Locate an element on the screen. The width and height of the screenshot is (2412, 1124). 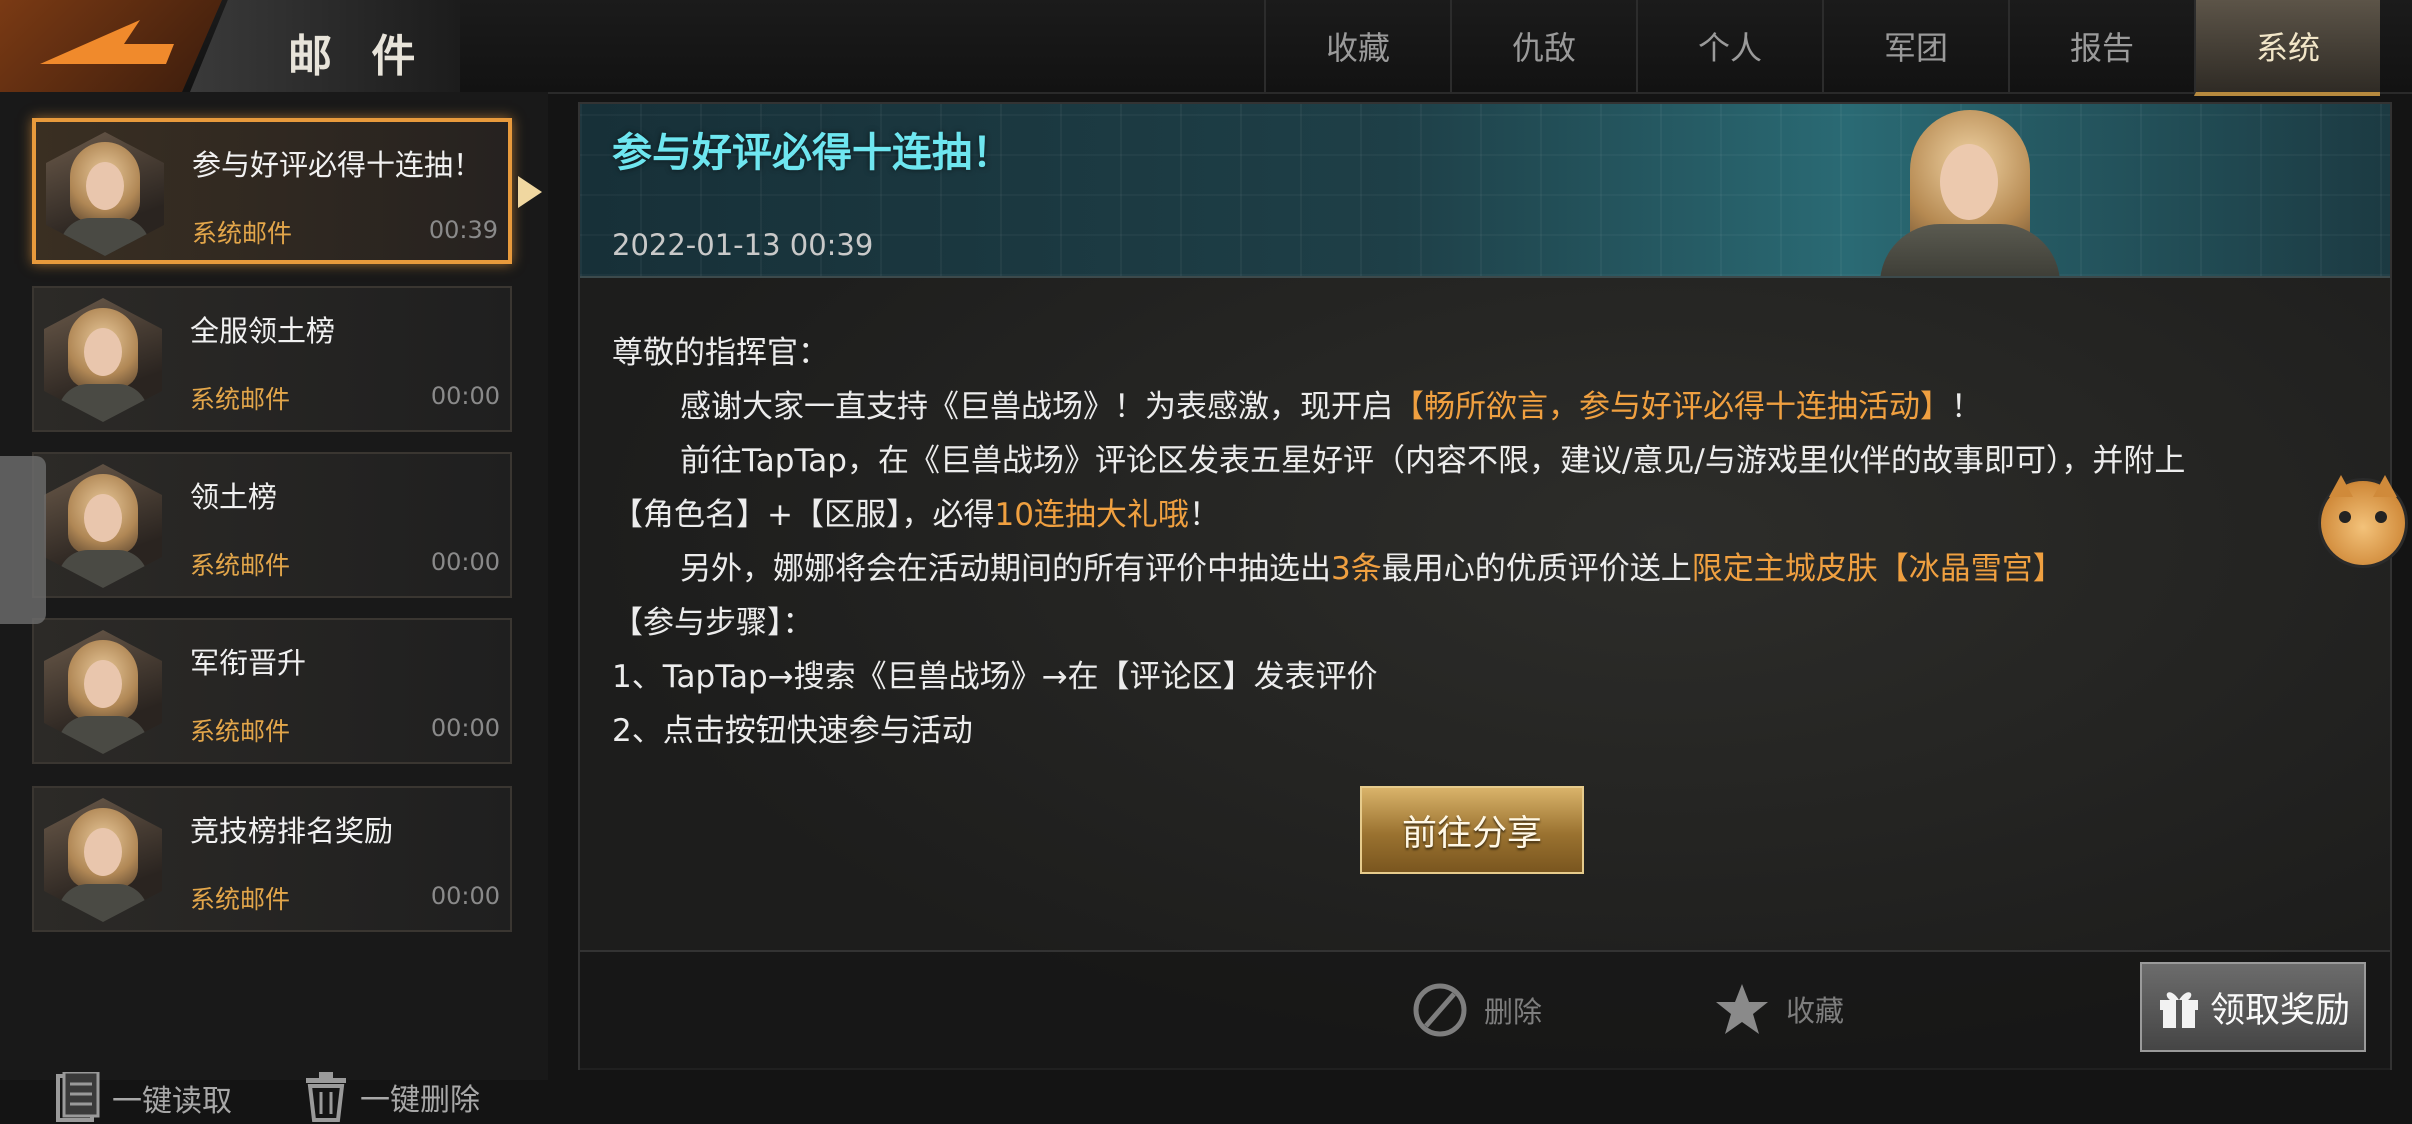
mail-list-item: 参与好评必得十连抽！ 系统邮件 00:39 is located at coordinates (272, 191).